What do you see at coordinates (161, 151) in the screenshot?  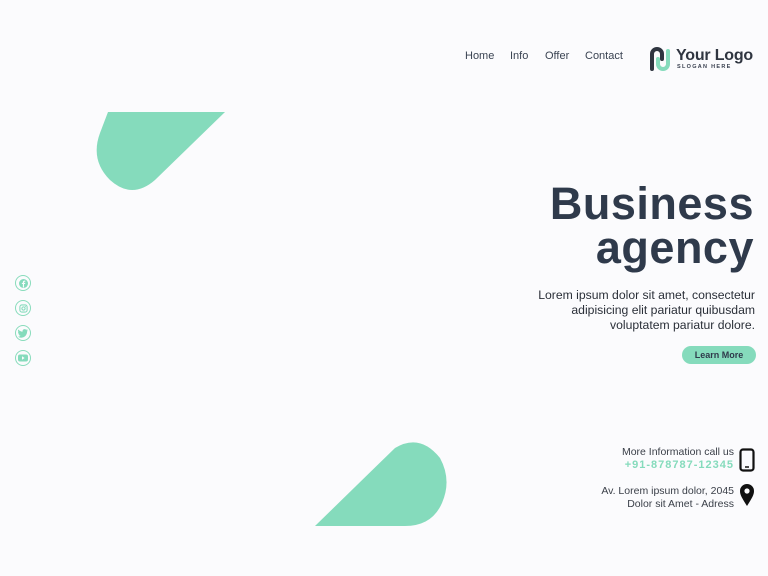 I see `accent-shape-top` at bounding box center [161, 151].